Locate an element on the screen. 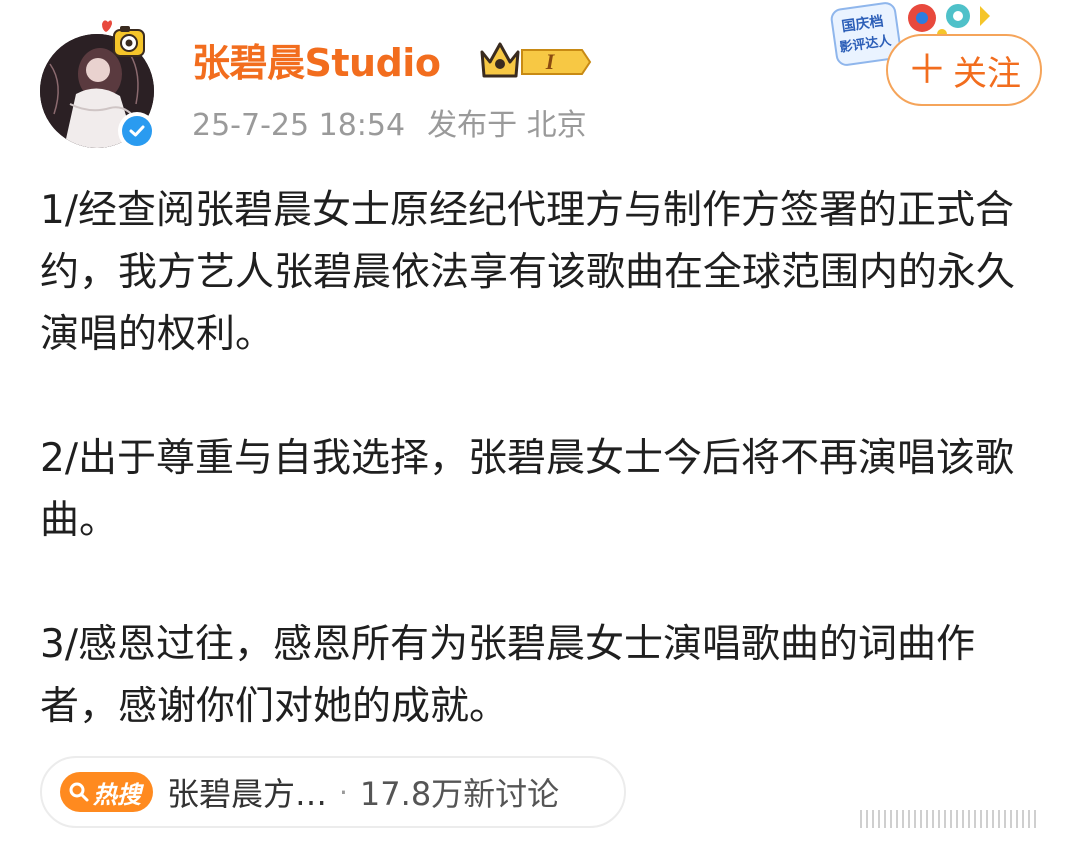 The width and height of the screenshot is (1080, 844). follow-button: ＋ 关注 is located at coordinates (964, 70).